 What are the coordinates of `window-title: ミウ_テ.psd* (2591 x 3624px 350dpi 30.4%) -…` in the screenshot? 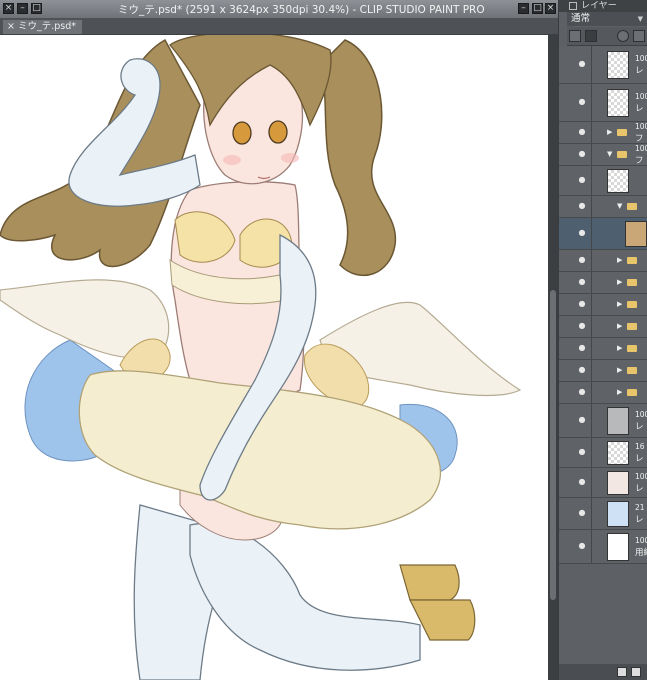 It's located at (301, 10).